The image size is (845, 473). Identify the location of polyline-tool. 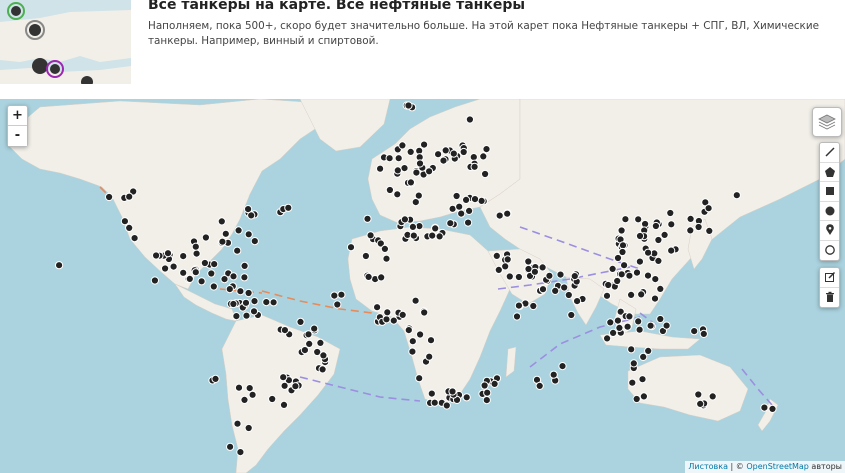
(829, 153).